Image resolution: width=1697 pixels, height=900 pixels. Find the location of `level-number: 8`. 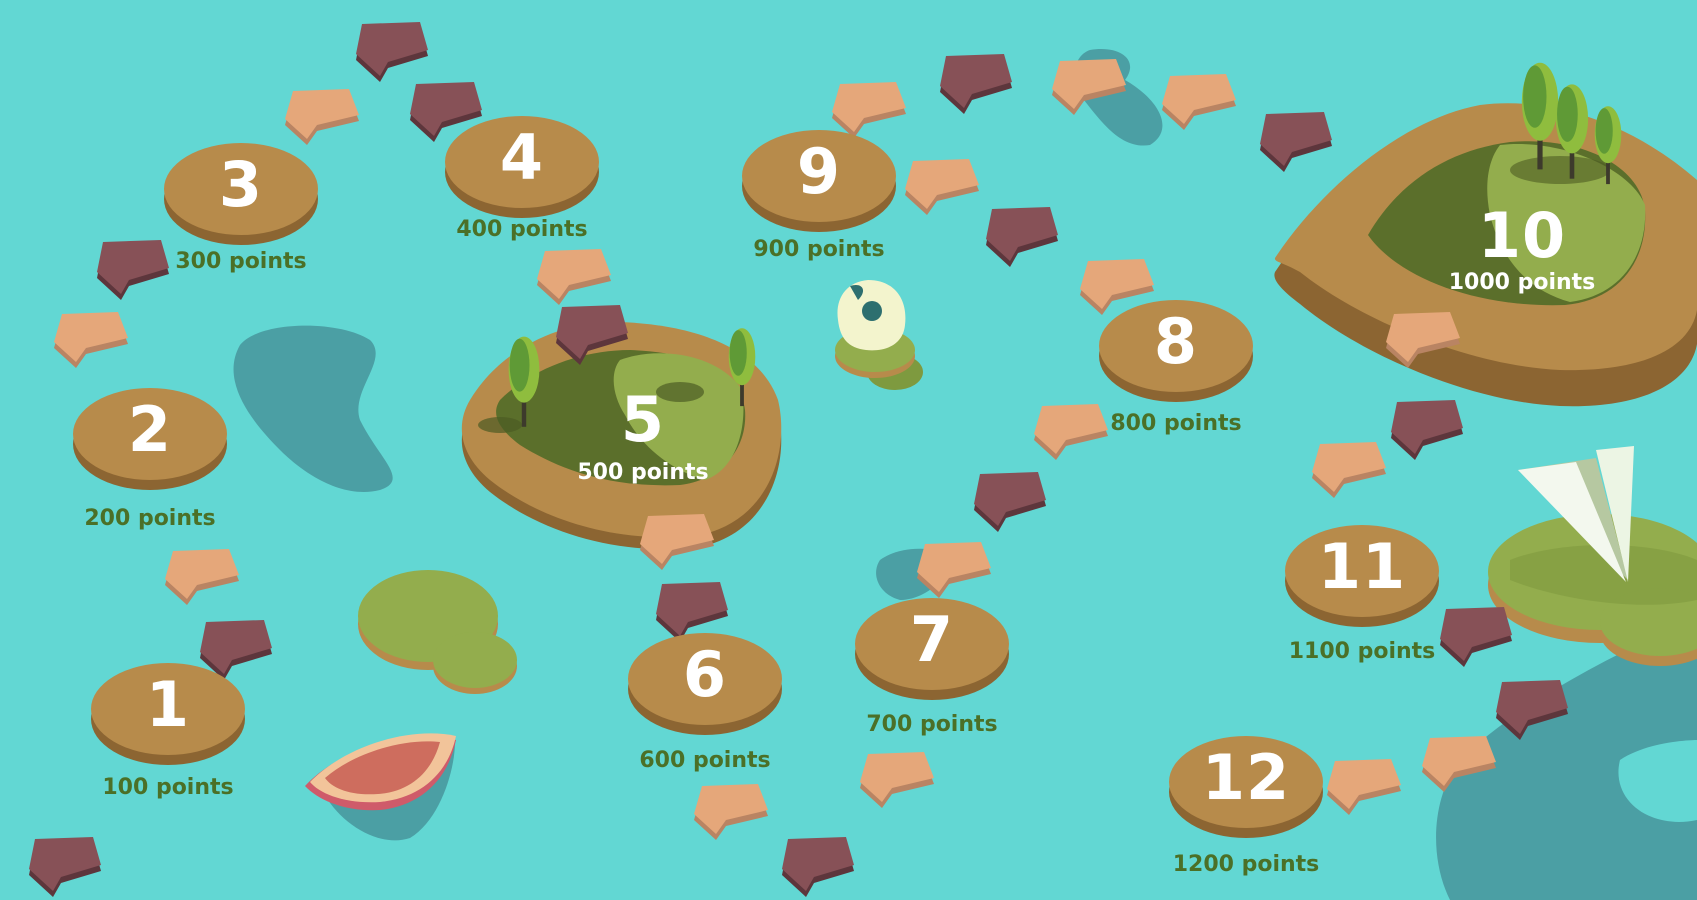

level-number: 8 is located at coordinates (1176, 341).